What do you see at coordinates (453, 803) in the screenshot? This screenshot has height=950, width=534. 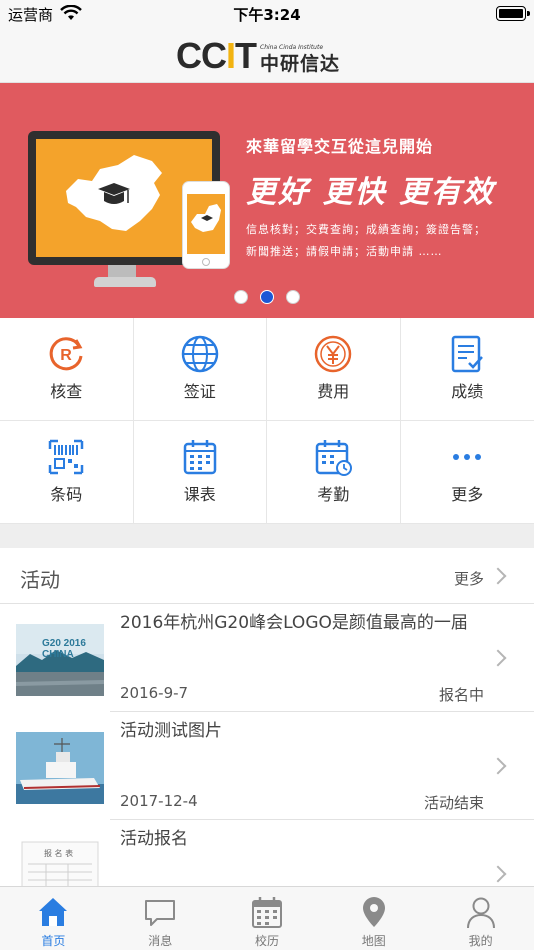 I see `activity-status: 活动结束` at bounding box center [453, 803].